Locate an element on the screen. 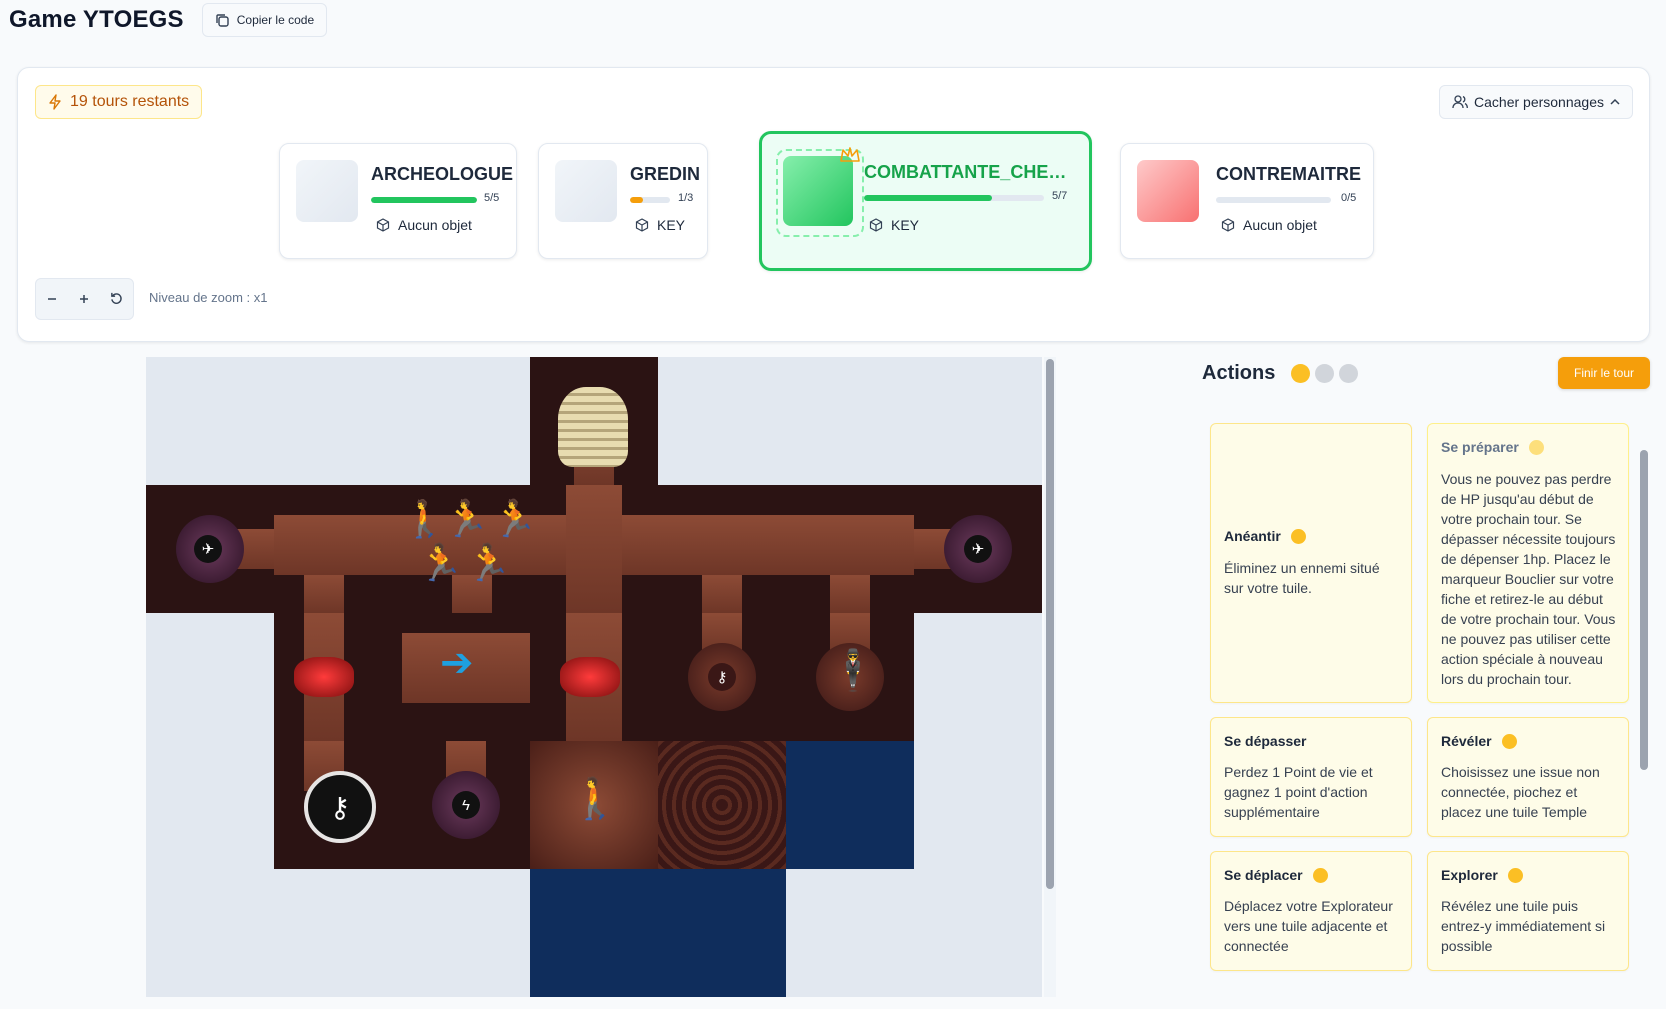 This screenshot has height=1009, width=1666. item-slot: KEY is located at coordinates (894, 225).